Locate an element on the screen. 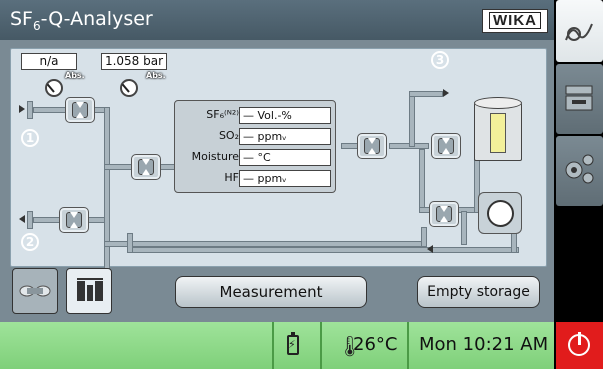  nav-settings-tab is located at coordinates (579, 171).